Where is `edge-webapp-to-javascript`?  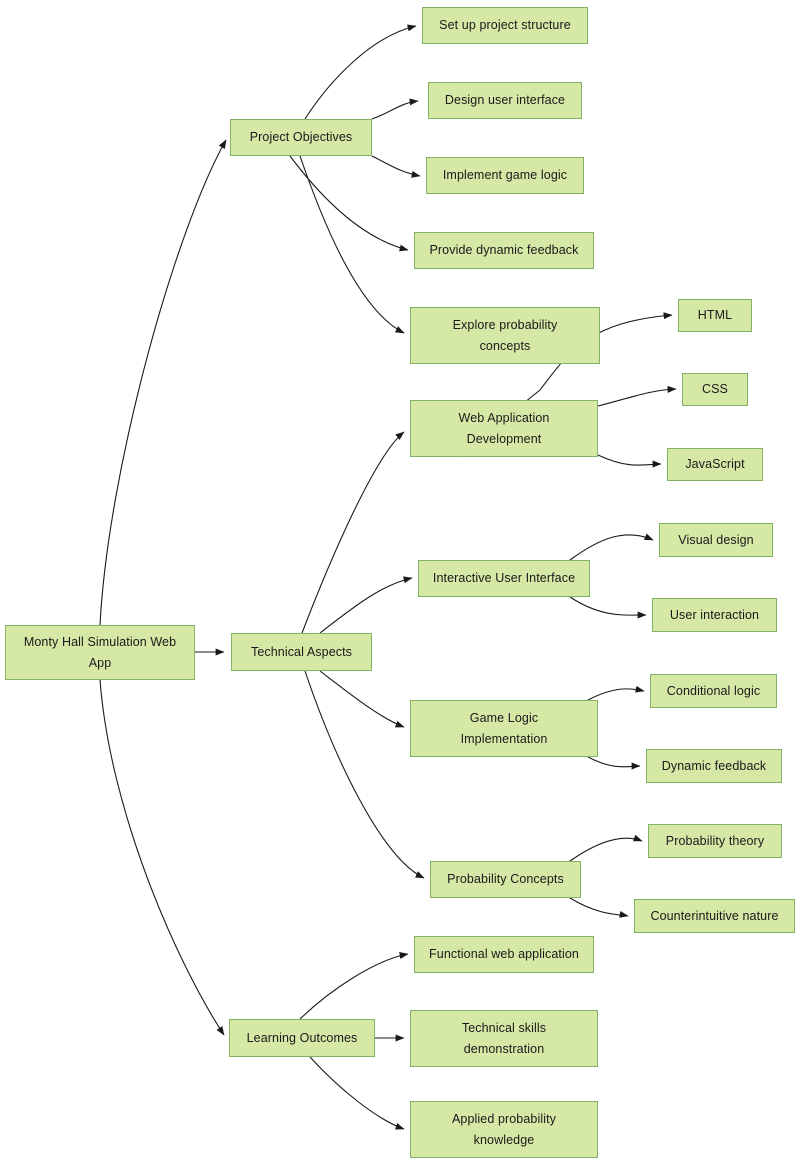 edge-webapp-to-javascript is located at coordinates (629, 461).